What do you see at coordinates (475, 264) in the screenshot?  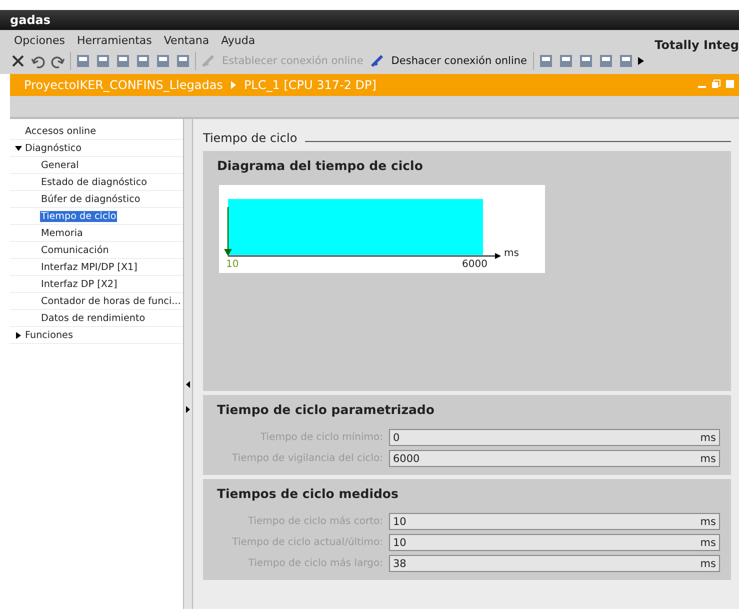 I see `axis-label: 6000` at bounding box center [475, 264].